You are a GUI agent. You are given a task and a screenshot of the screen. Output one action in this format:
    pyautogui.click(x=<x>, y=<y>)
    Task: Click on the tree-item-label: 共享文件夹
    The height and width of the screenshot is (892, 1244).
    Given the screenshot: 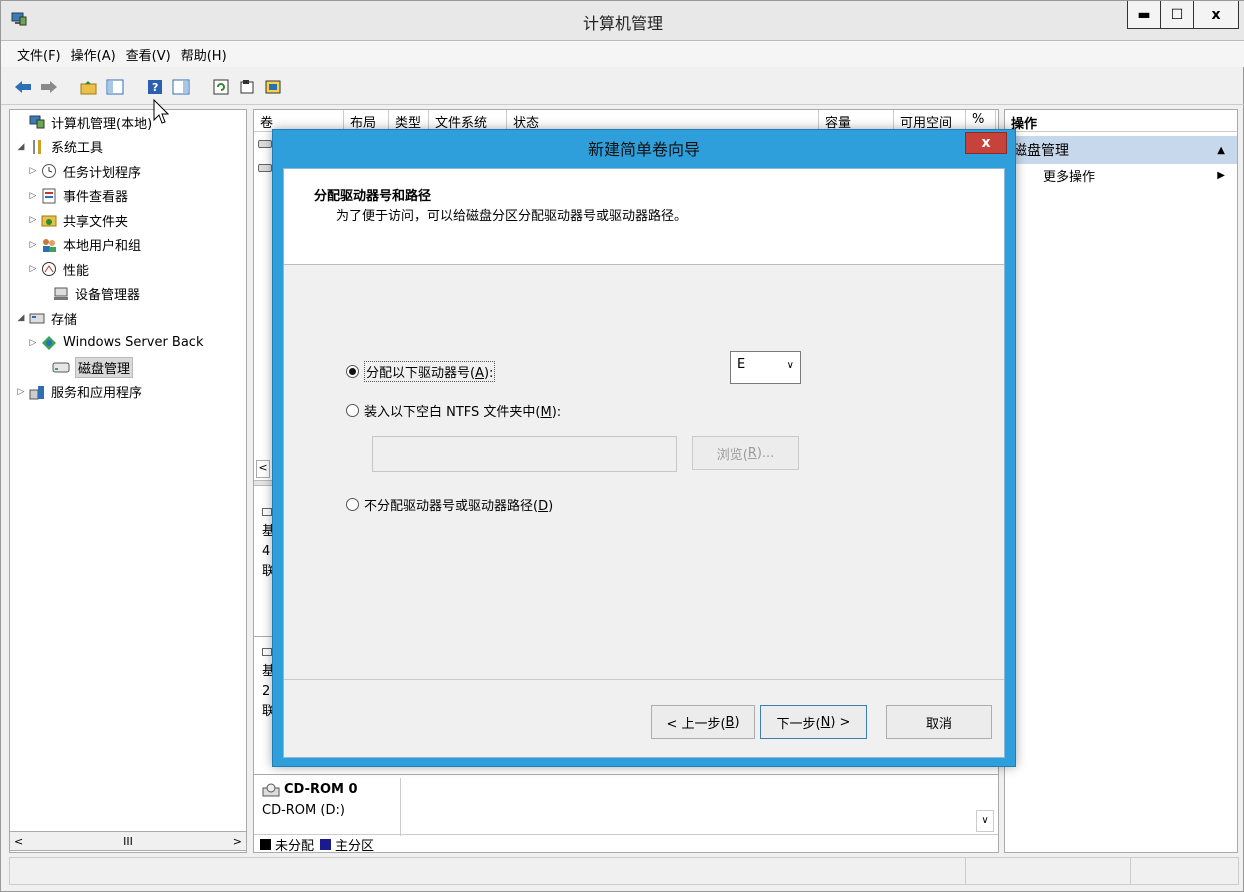 What is the action you would take?
    pyautogui.click(x=95, y=220)
    